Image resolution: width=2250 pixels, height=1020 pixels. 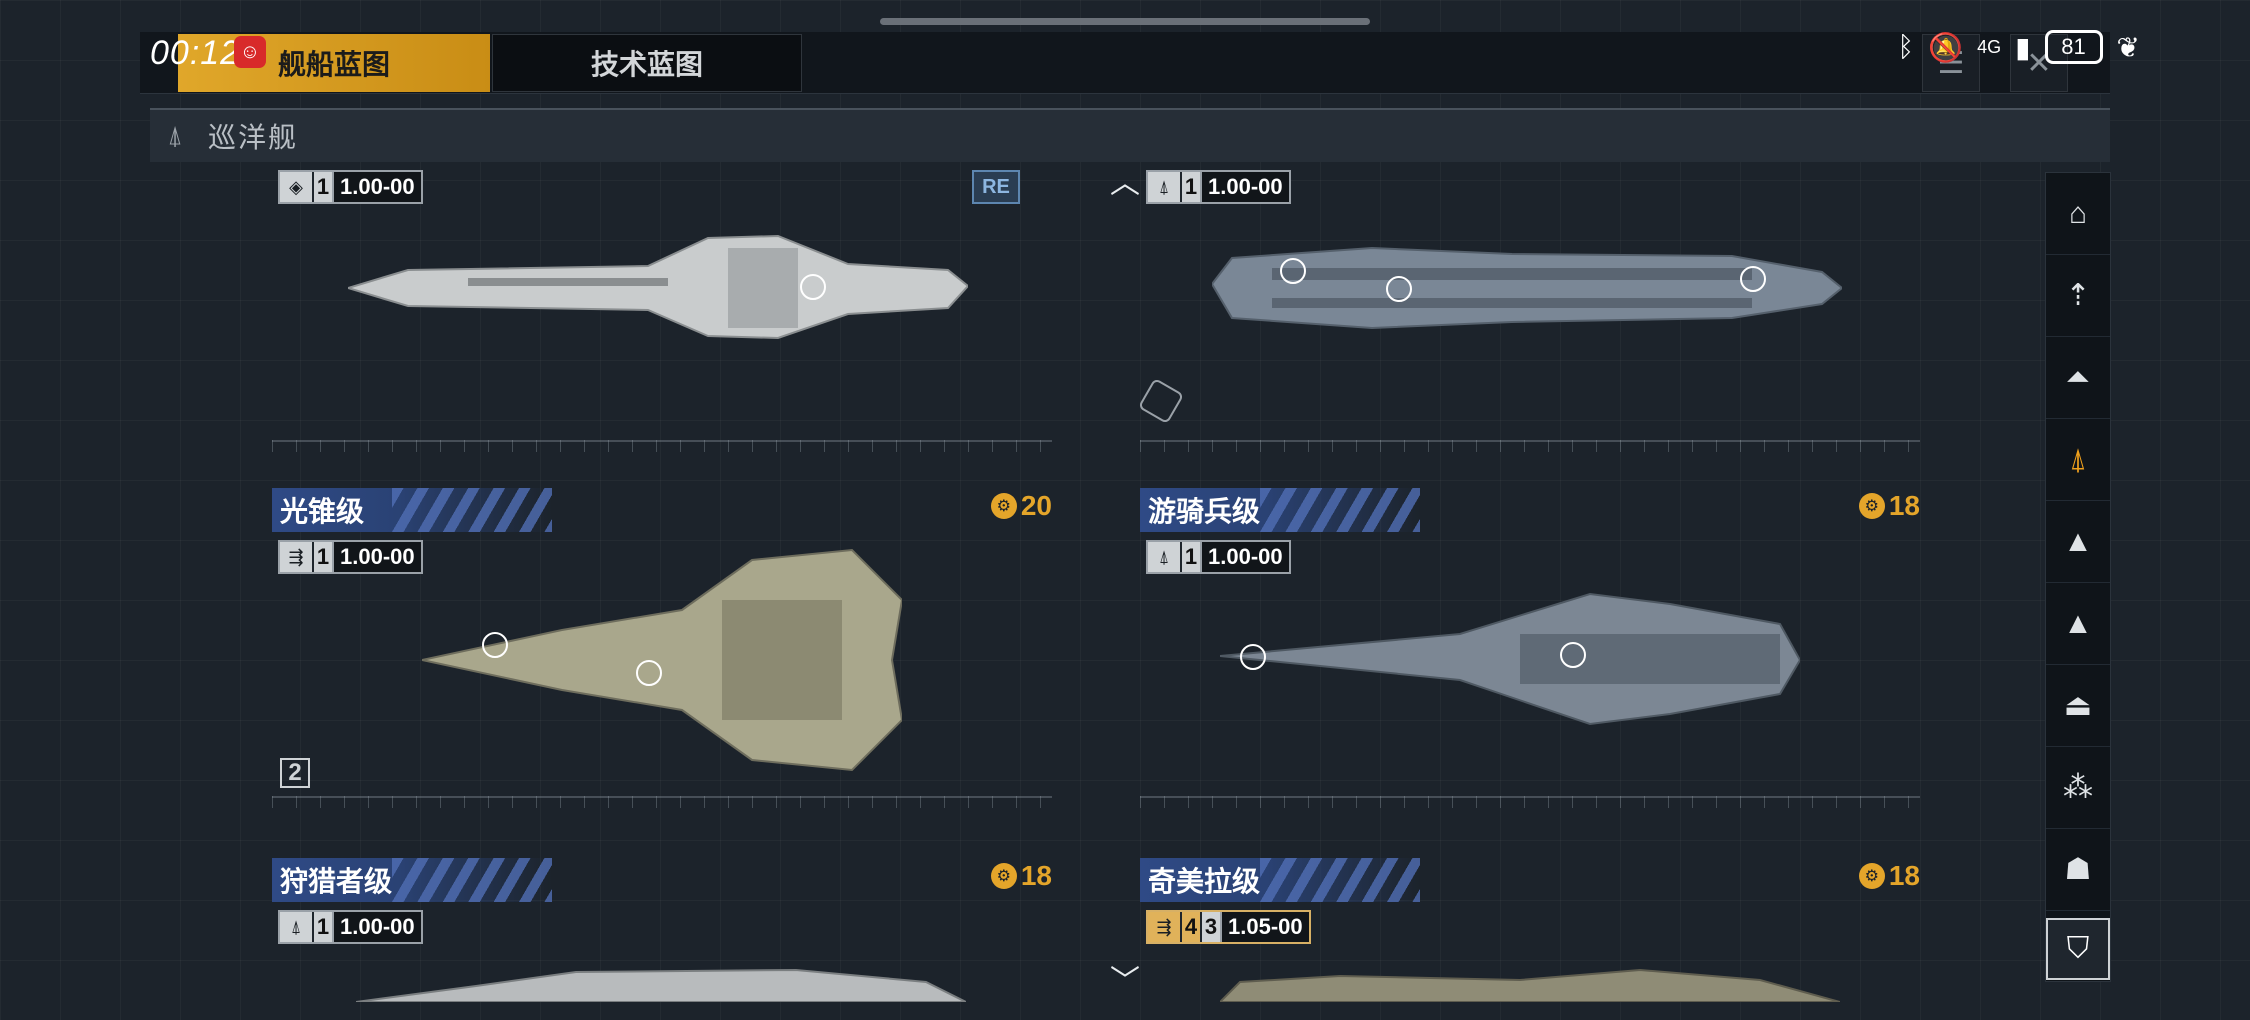 What do you see at coordinates (1280, 510) in the screenshot?
I see `ship-name-banner: 游骑兵级` at bounding box center [1280, 510].